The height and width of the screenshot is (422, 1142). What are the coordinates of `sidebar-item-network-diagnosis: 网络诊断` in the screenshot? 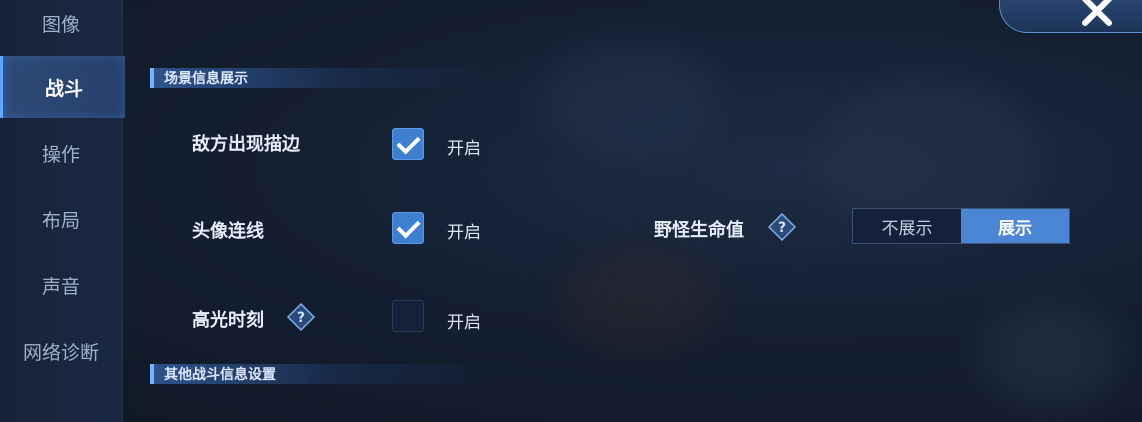 It's located at (61, 351).